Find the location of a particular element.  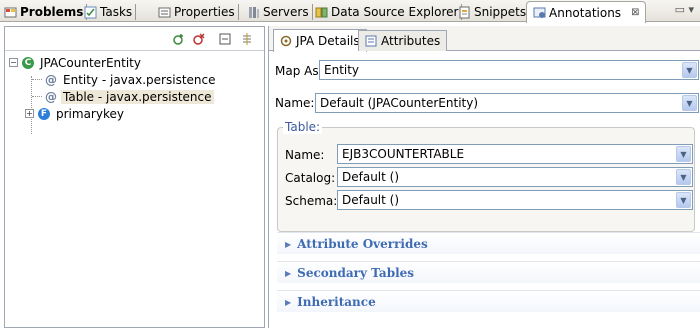

table-name-label: Name: is located at coordinates (305, 155).